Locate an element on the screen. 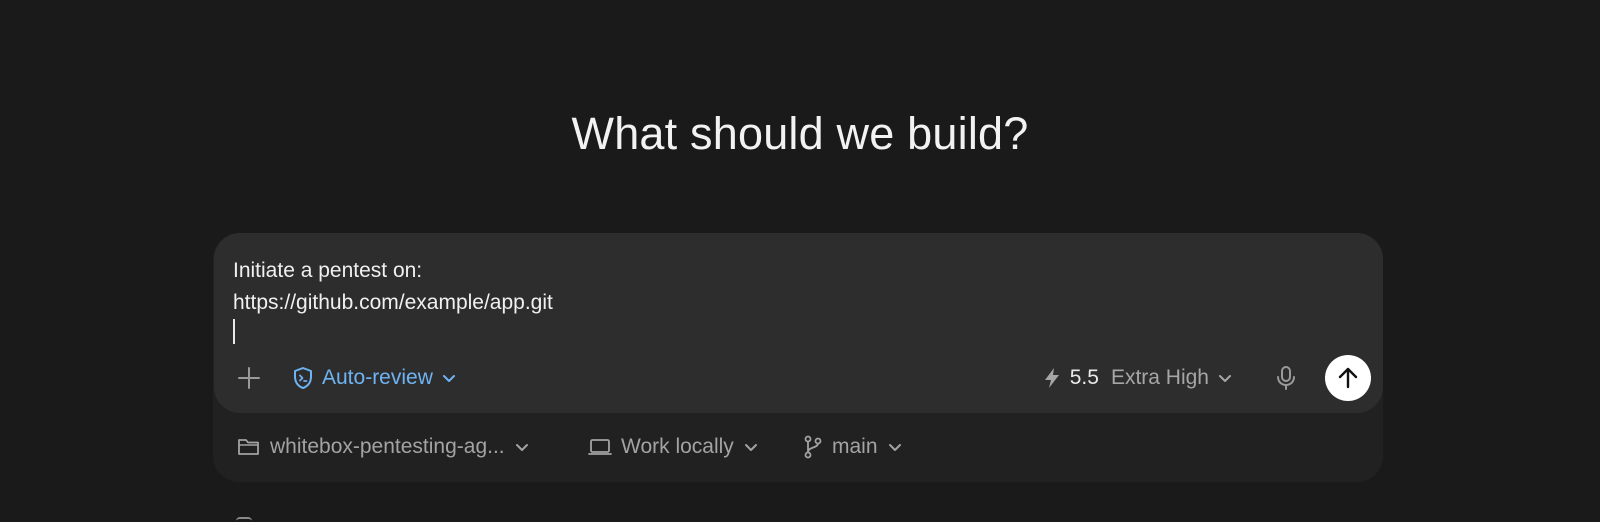 The image size is (1600, 522). environment-label: Work locally is located at coordinates (677, 446).